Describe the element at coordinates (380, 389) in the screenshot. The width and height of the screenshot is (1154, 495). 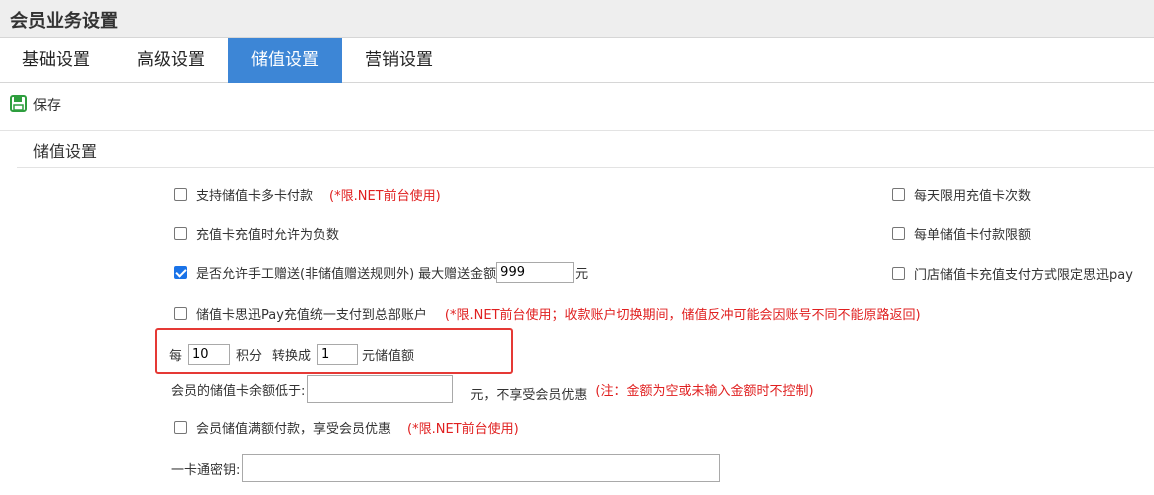
I see `balance-threshold-input` at that location.